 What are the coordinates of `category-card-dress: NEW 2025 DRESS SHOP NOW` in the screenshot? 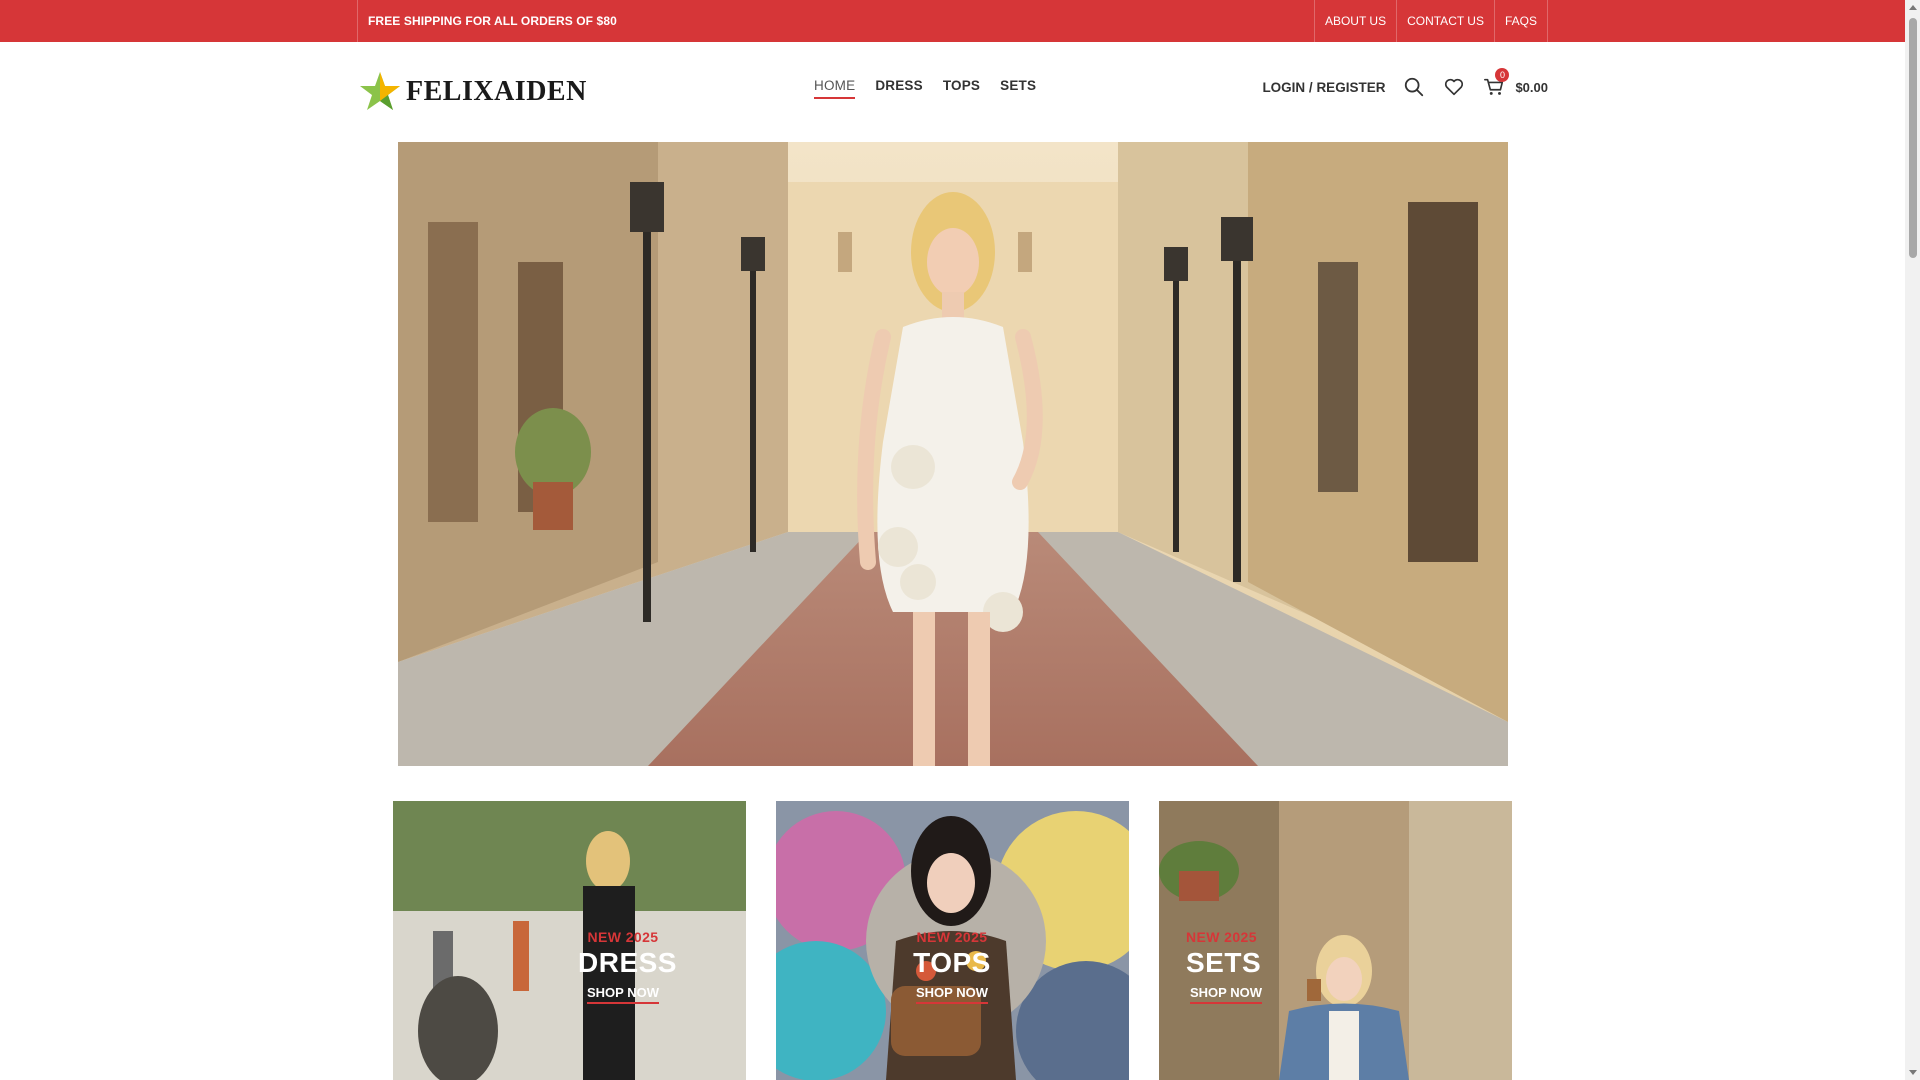 It's located at (569, 940).